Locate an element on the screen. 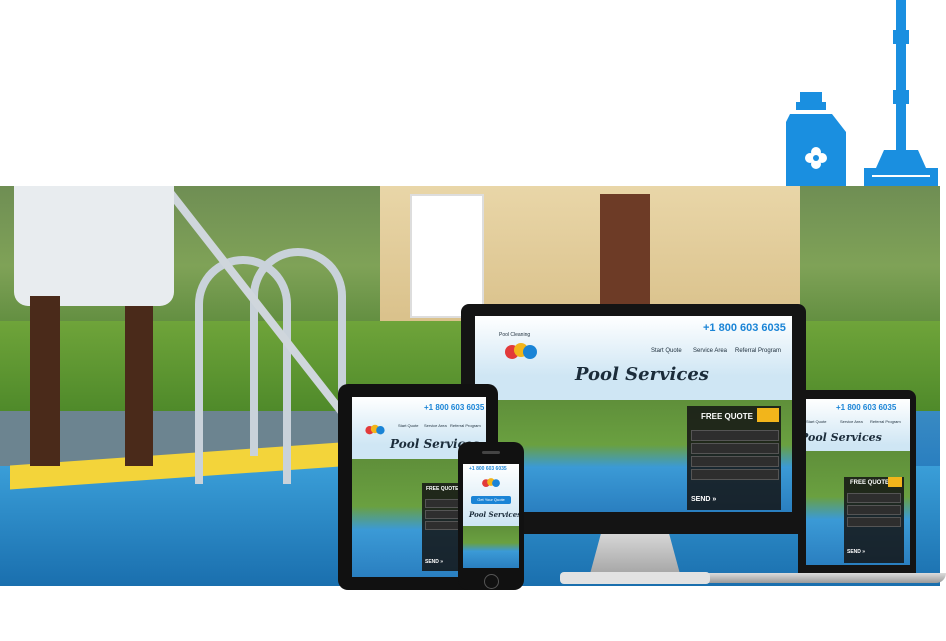 This screenshot has height=641, width=946. site-hero is located at coordinates (491, 547).